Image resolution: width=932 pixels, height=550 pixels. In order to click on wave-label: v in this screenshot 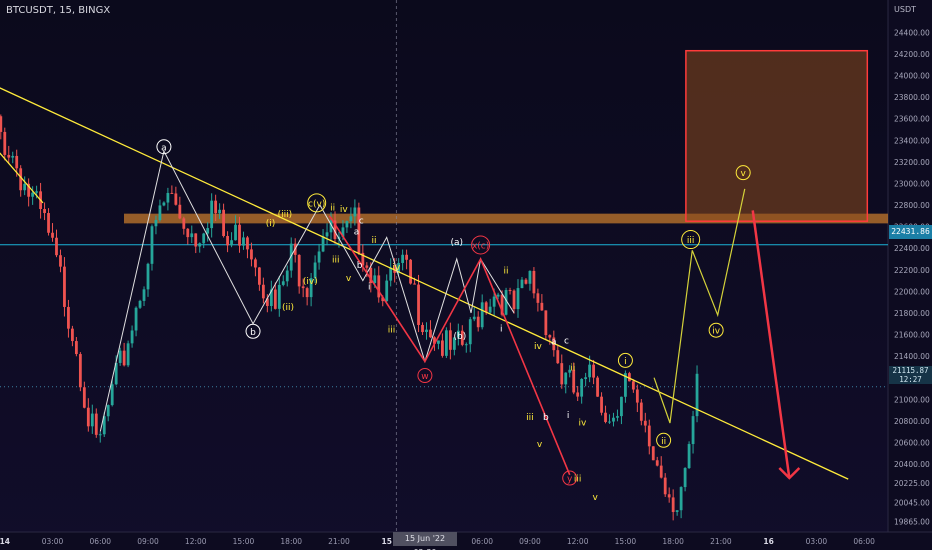, I will do `click(744, 174)`.